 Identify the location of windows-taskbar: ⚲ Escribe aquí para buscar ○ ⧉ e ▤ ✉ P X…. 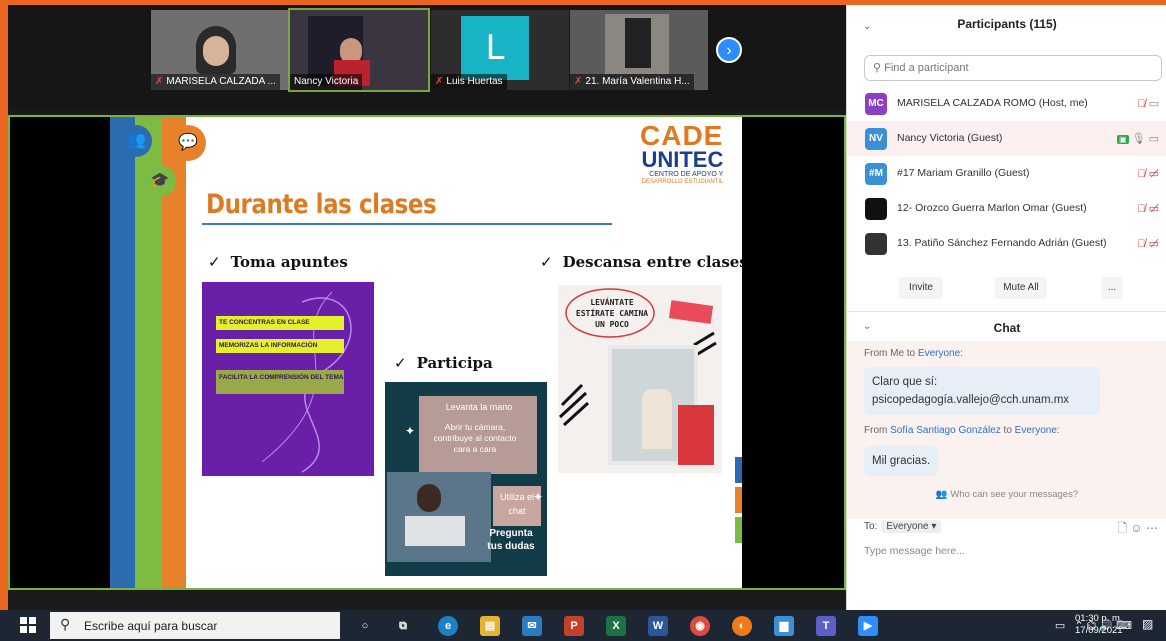
(583, 625).